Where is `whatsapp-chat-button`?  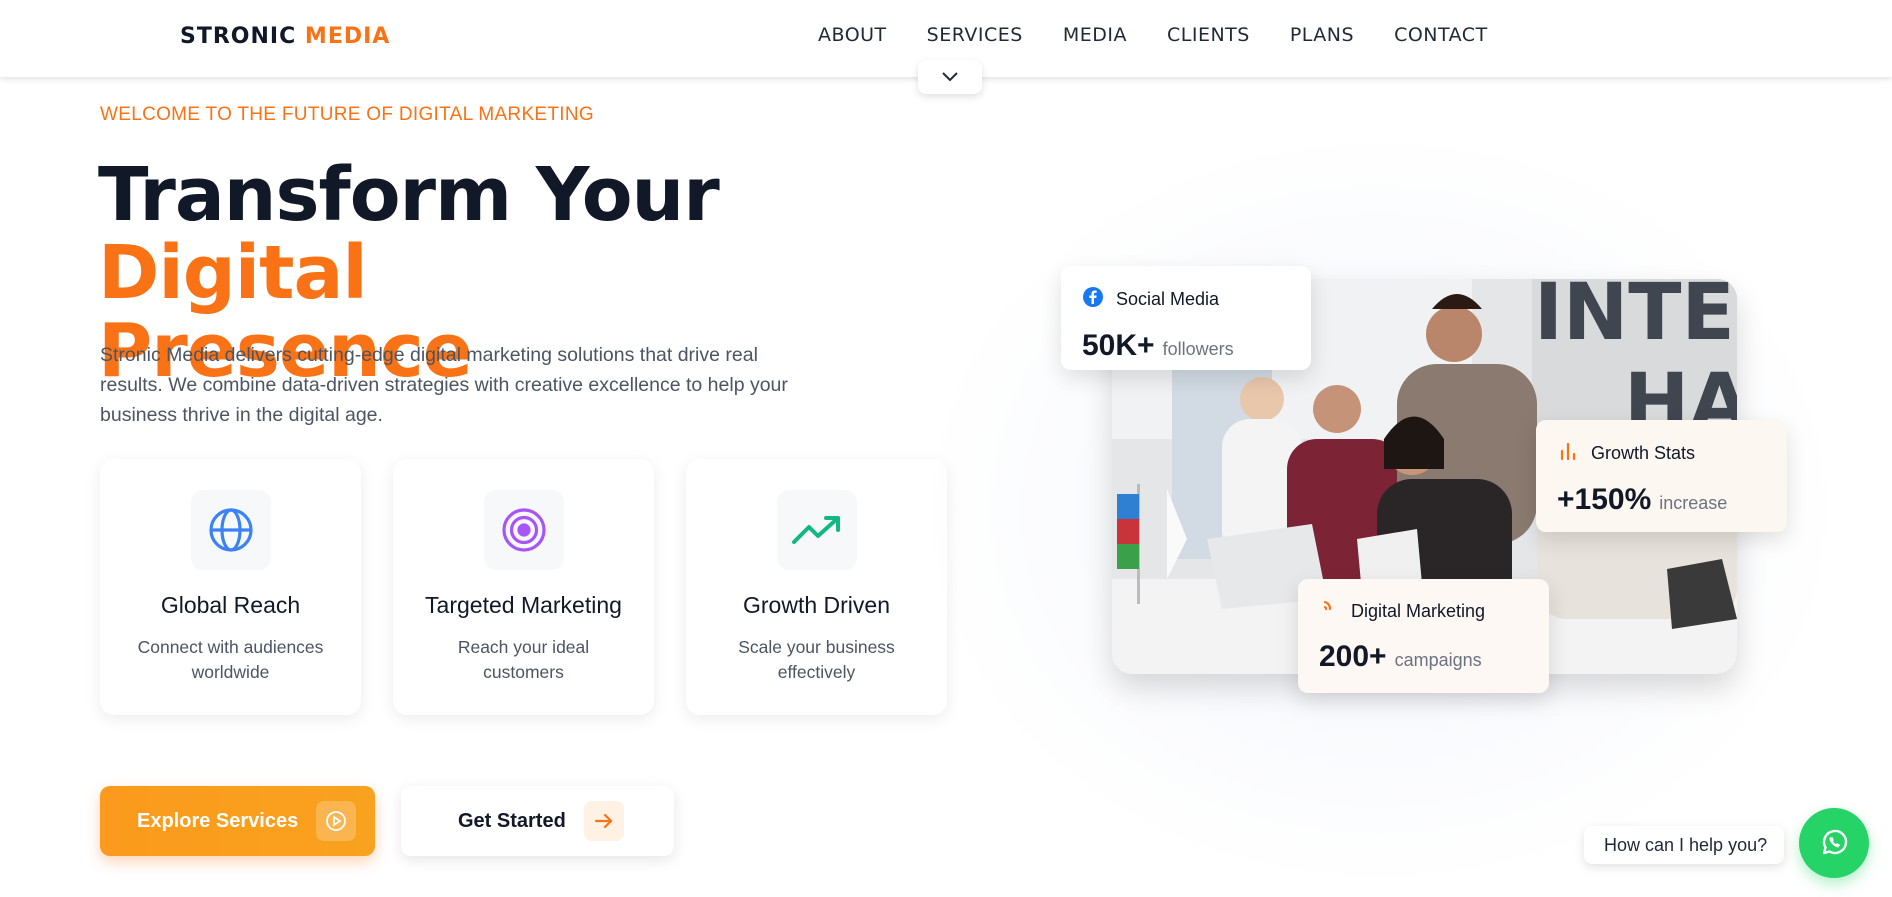 whatsapp-chat-button is located at coordinates (1834, 843).